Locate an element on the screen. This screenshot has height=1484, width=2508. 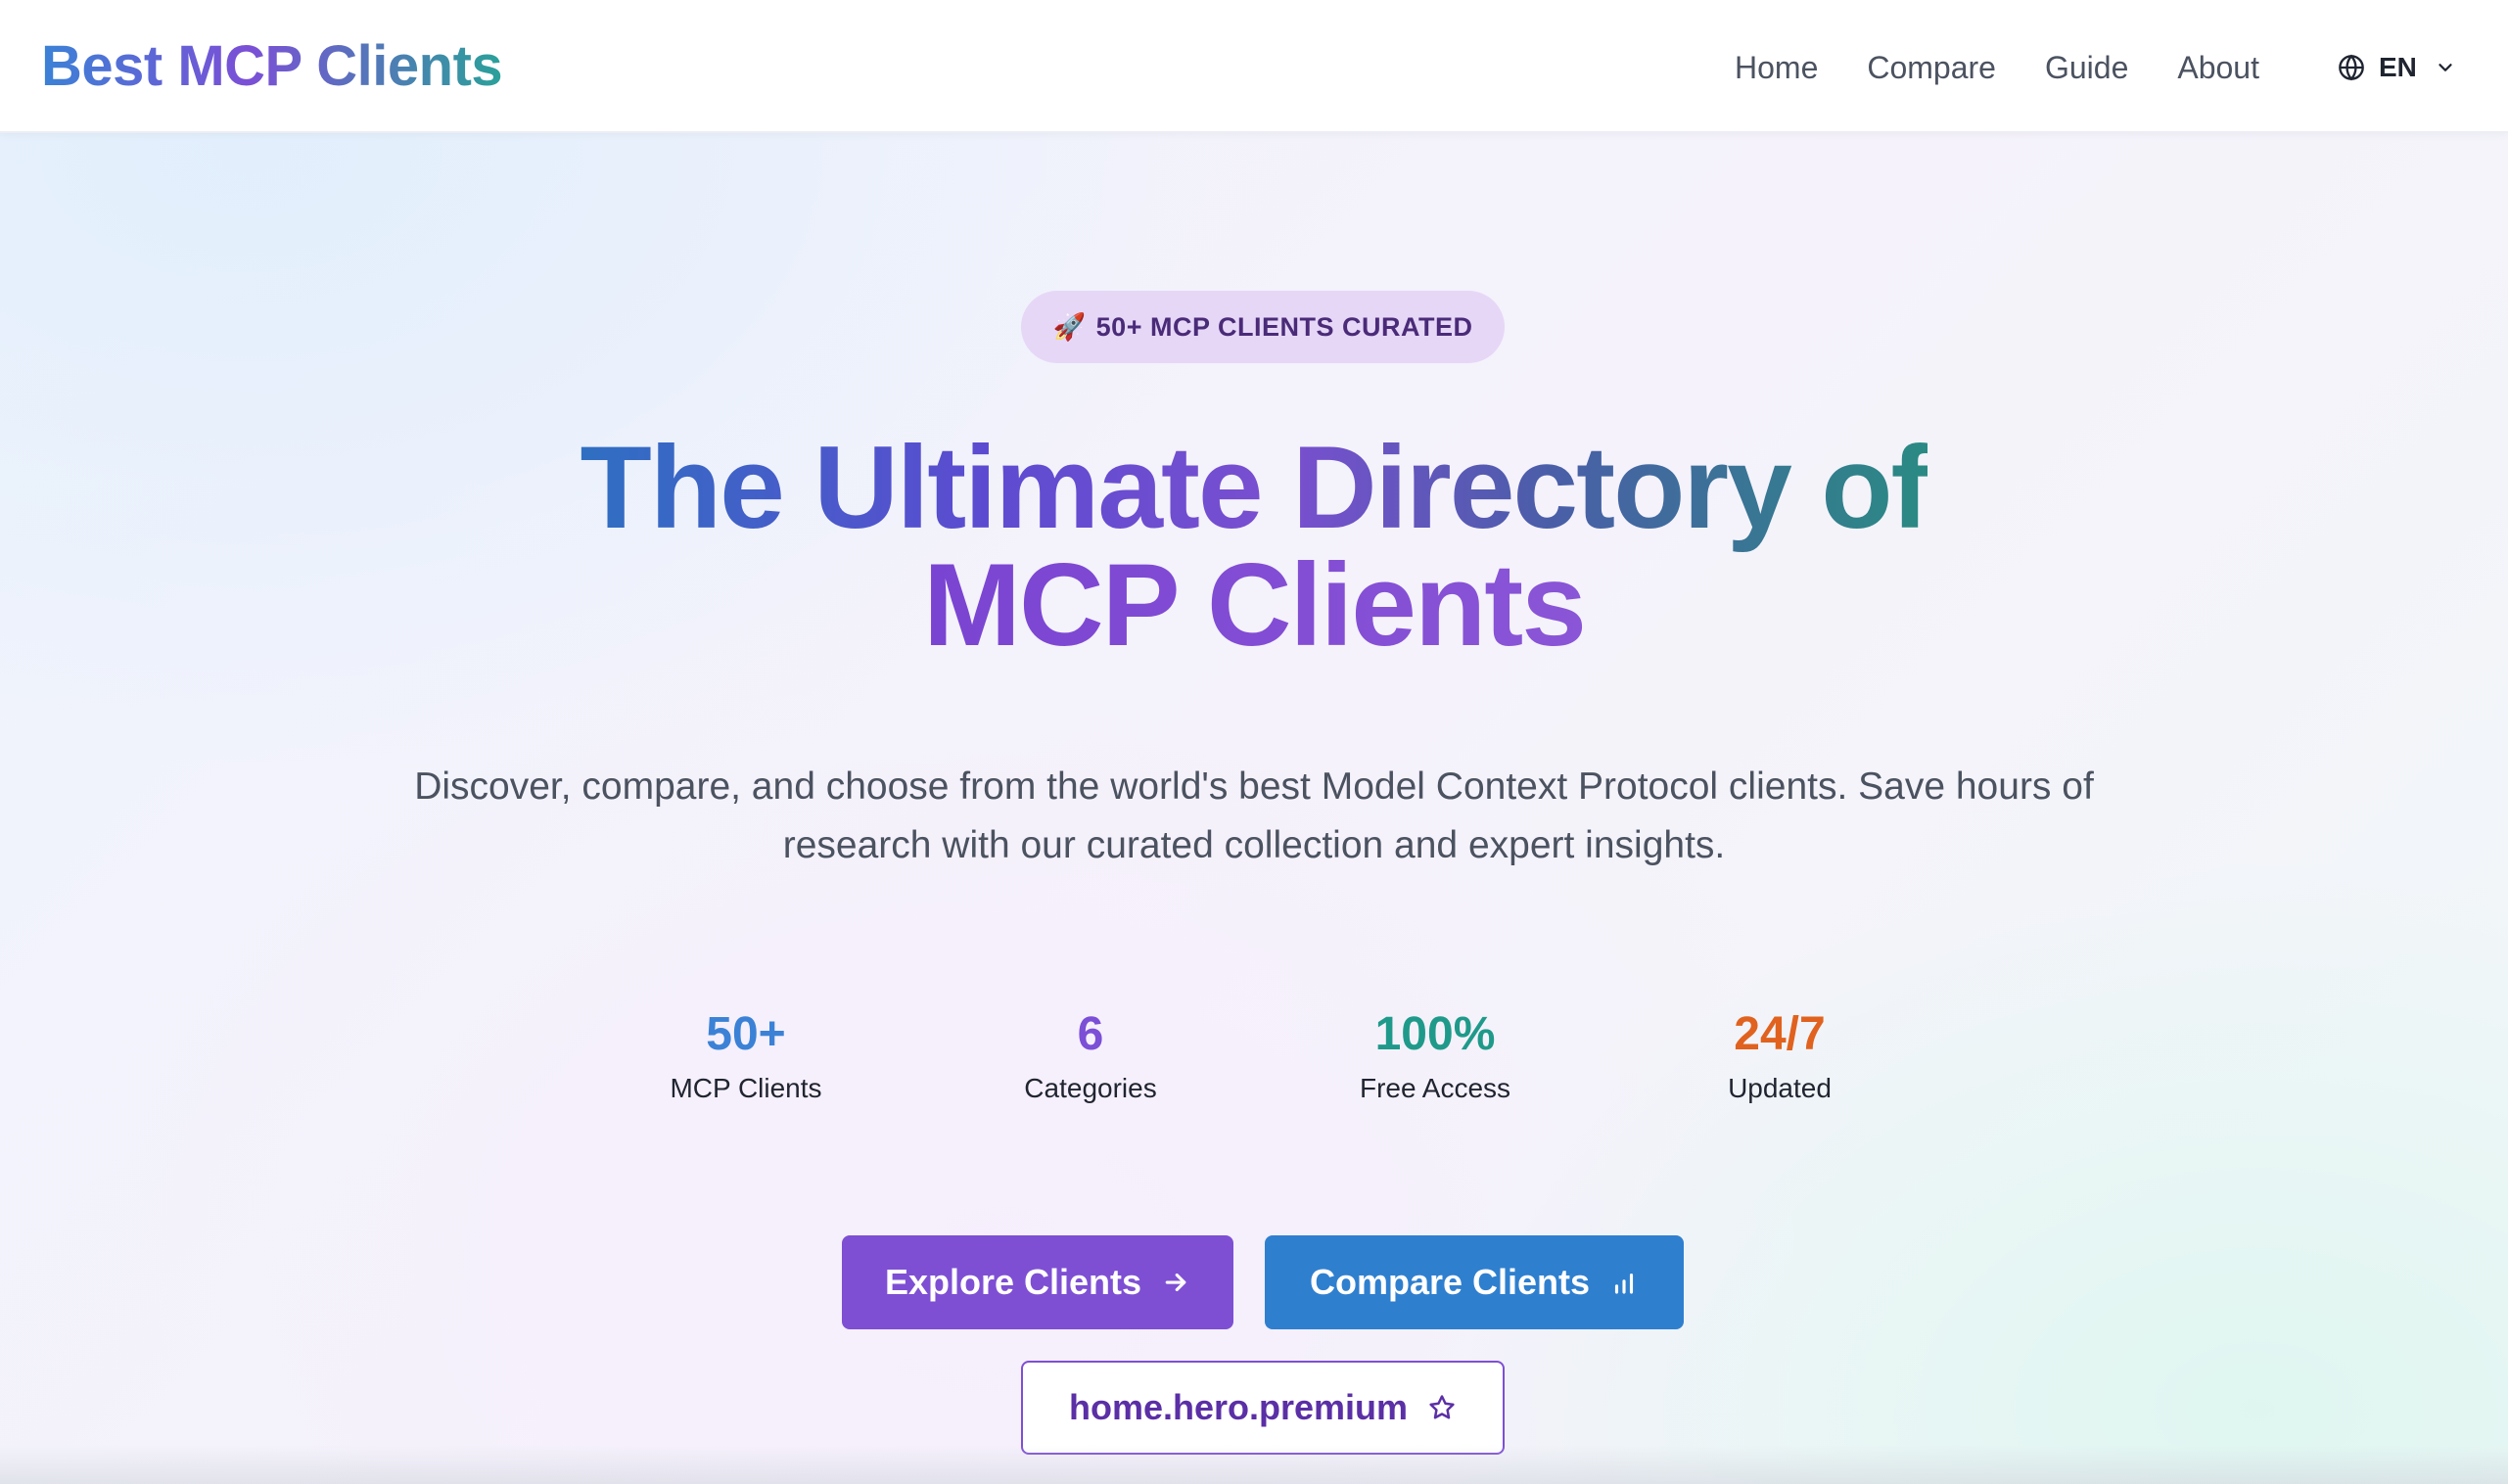
stat-label: Free Access is located at coordinates (1435, 1088).